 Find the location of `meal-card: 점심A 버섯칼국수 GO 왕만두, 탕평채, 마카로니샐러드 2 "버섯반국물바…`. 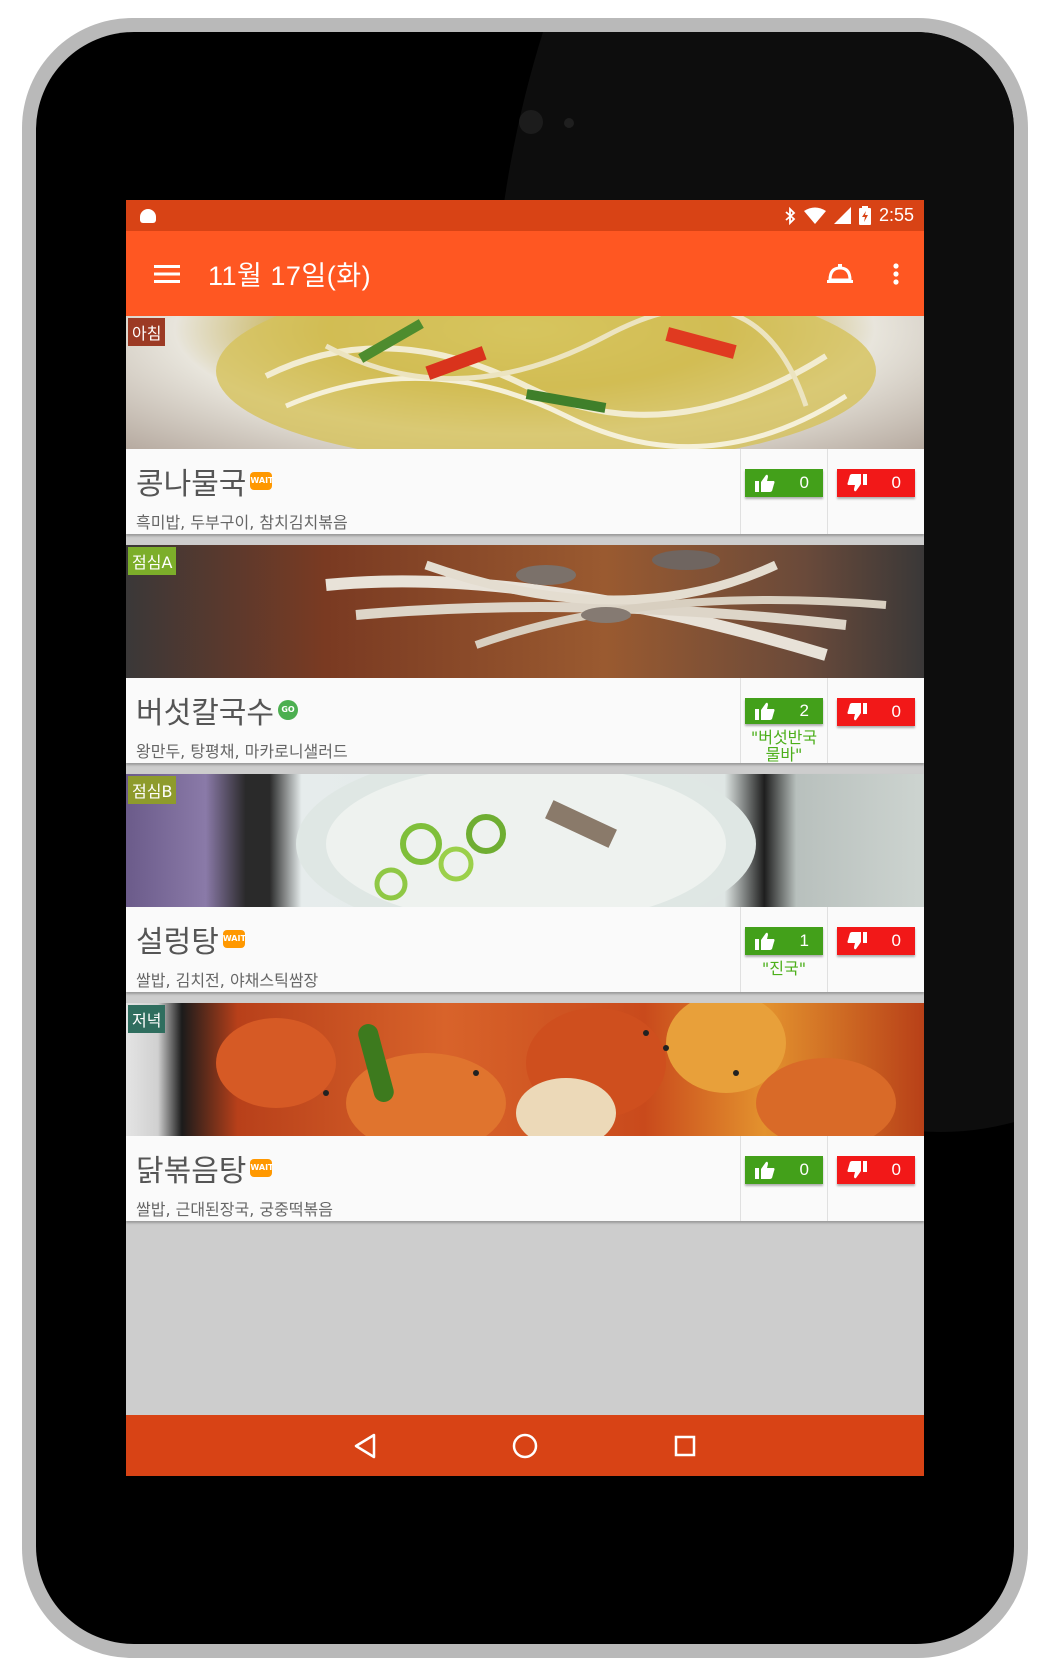

meal-card: 점심A 버섯칼국수 GO 왕만두, 탕평채, 마카로니샐러드 2 "버섯반국물바… is located at coordinates (525, 654).